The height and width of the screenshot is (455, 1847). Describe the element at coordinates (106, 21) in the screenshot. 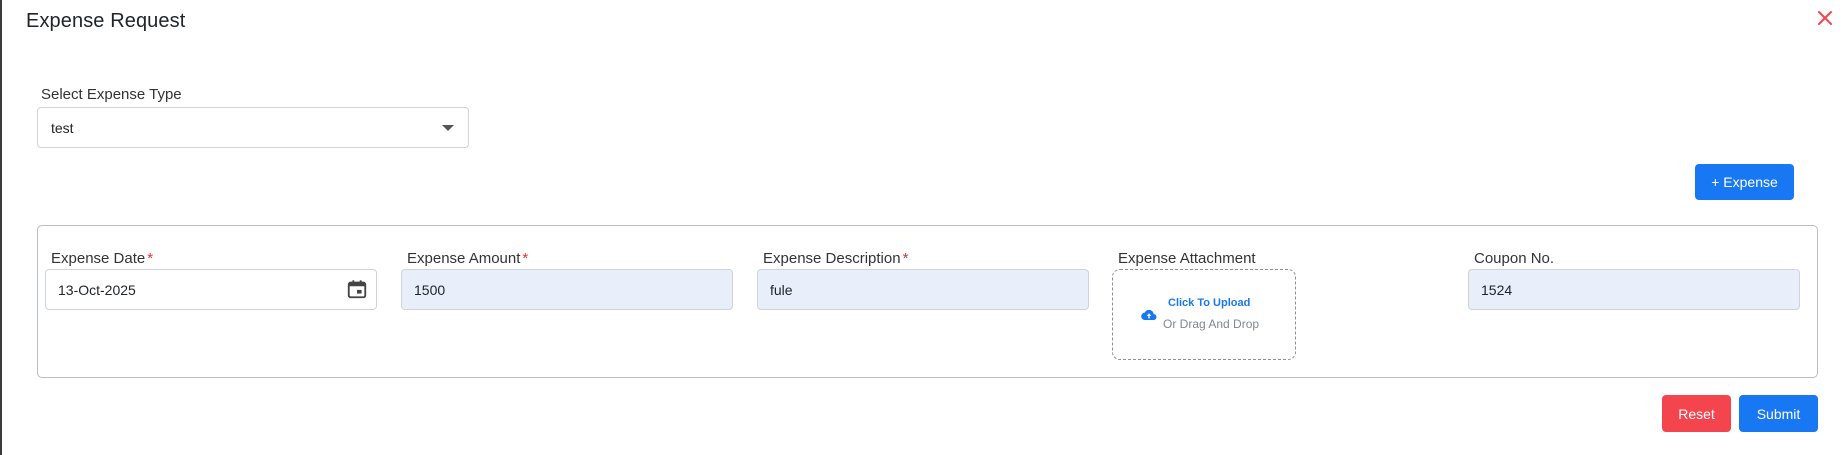

I see `modal-title: Expense Request` at that location.